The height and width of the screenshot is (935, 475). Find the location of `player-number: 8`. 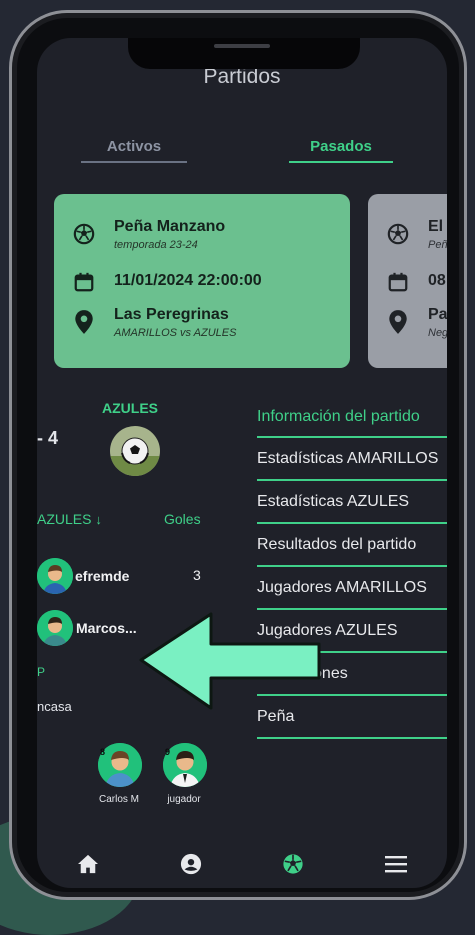

player-number: 8 is located at coordinates (102, 752).